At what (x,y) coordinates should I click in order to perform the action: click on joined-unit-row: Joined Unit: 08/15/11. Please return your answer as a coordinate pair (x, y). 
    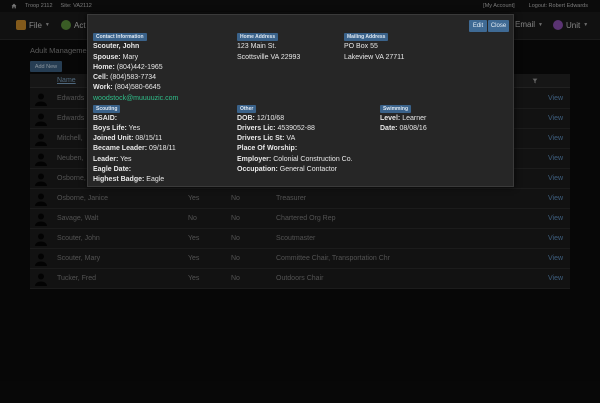
    Looking at the image, I should click on (127, 138).